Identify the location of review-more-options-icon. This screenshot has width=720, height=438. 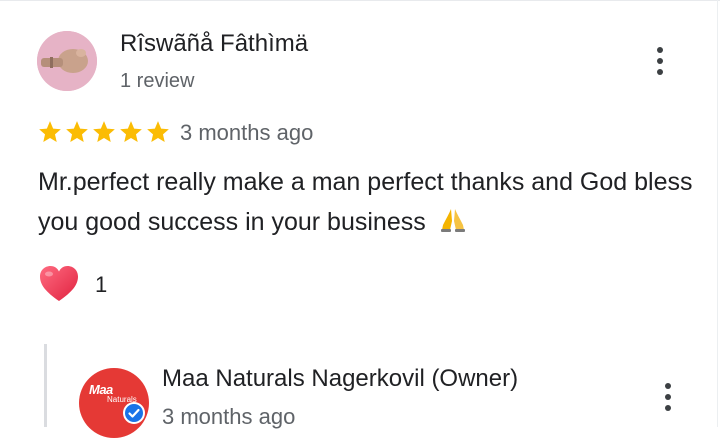
(660, 62).